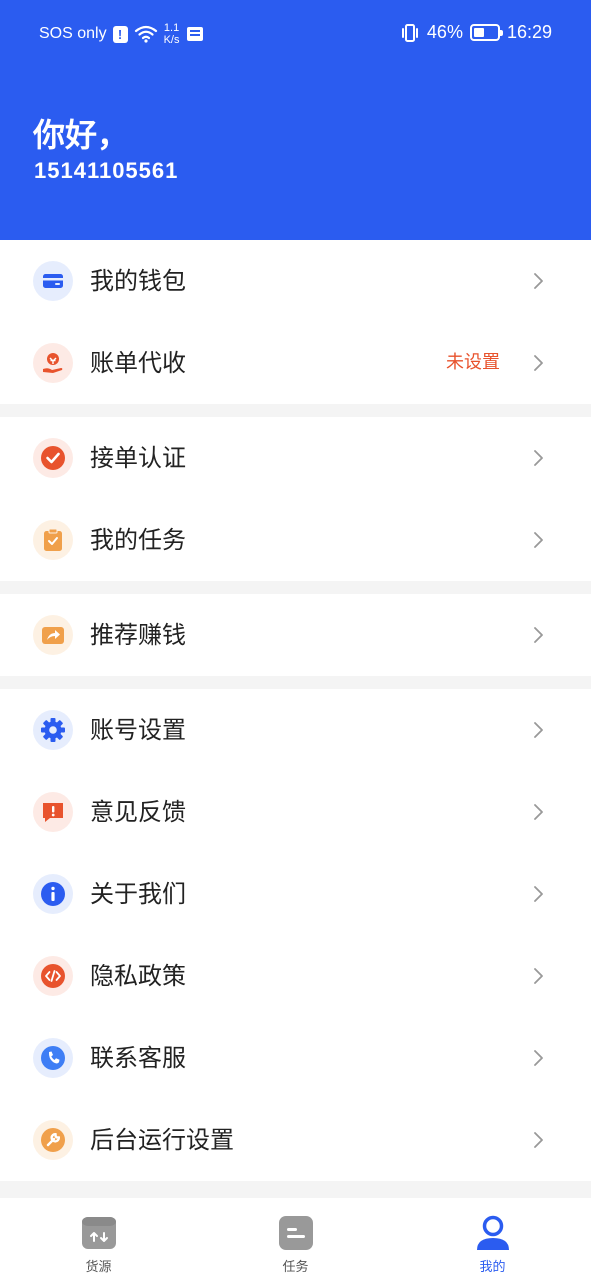 This screenshot has width=591, height=1280. I want to click on phone-icon, so click(53, 1058).